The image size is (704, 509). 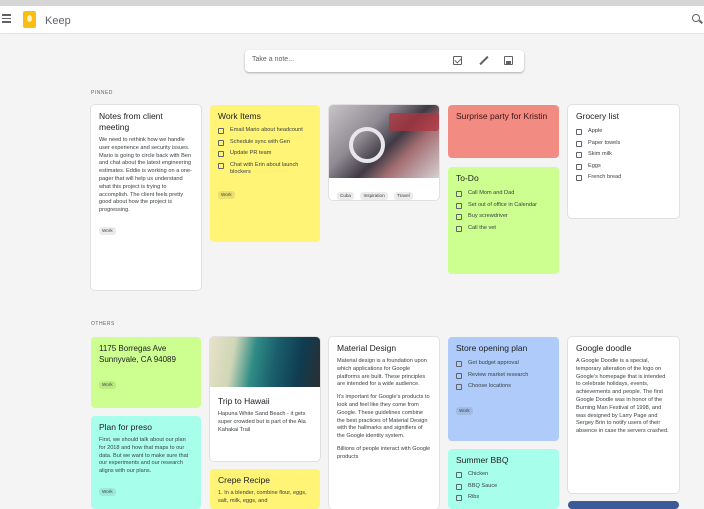 What do you see at coordinates (623, 505) in the screenshot?
I see `note-navy-partial` at bounding box center [623, 505].